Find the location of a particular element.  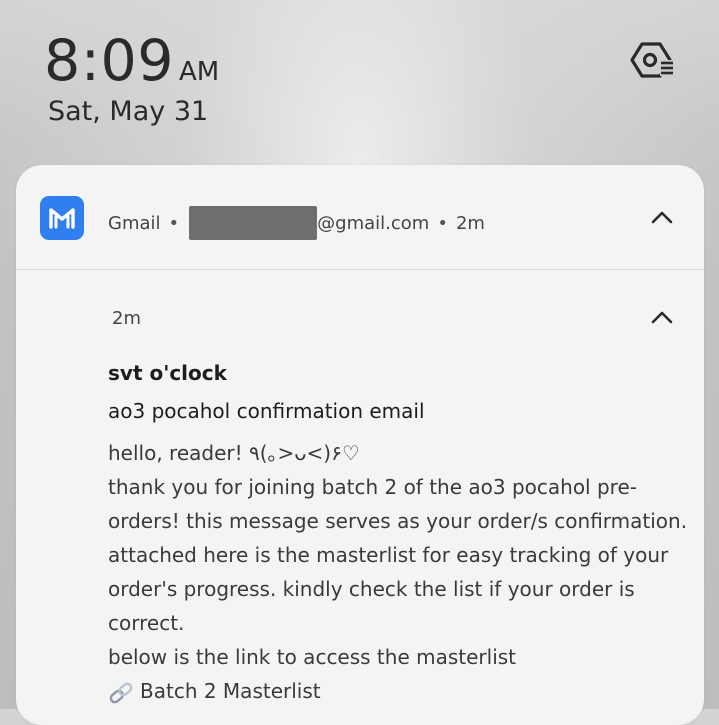

message-body-line: correct. is located at coordinates (146, 623).